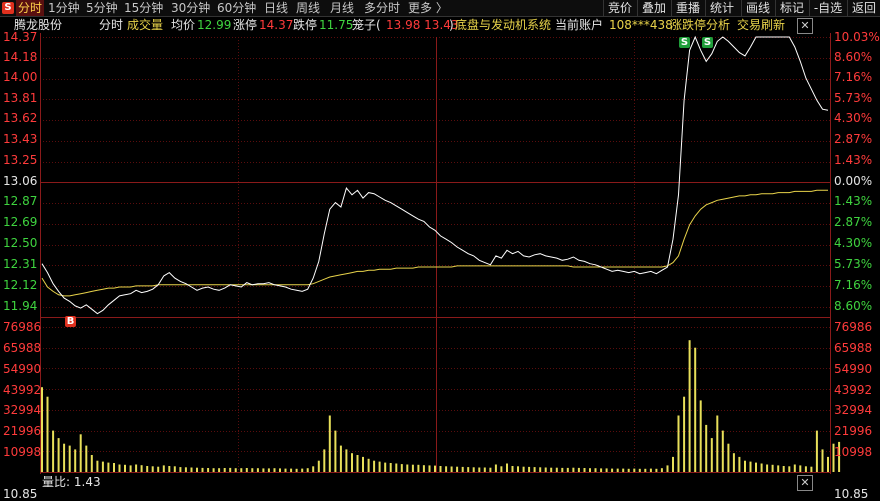  I want to click on price-tick: 12.69, so click(20, 222).